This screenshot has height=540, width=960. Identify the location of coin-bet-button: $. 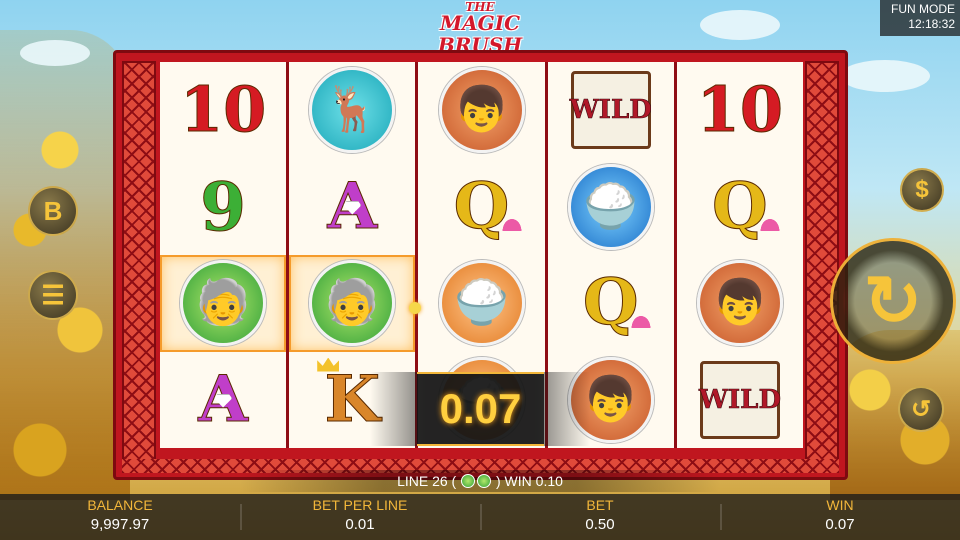
(922, 190).